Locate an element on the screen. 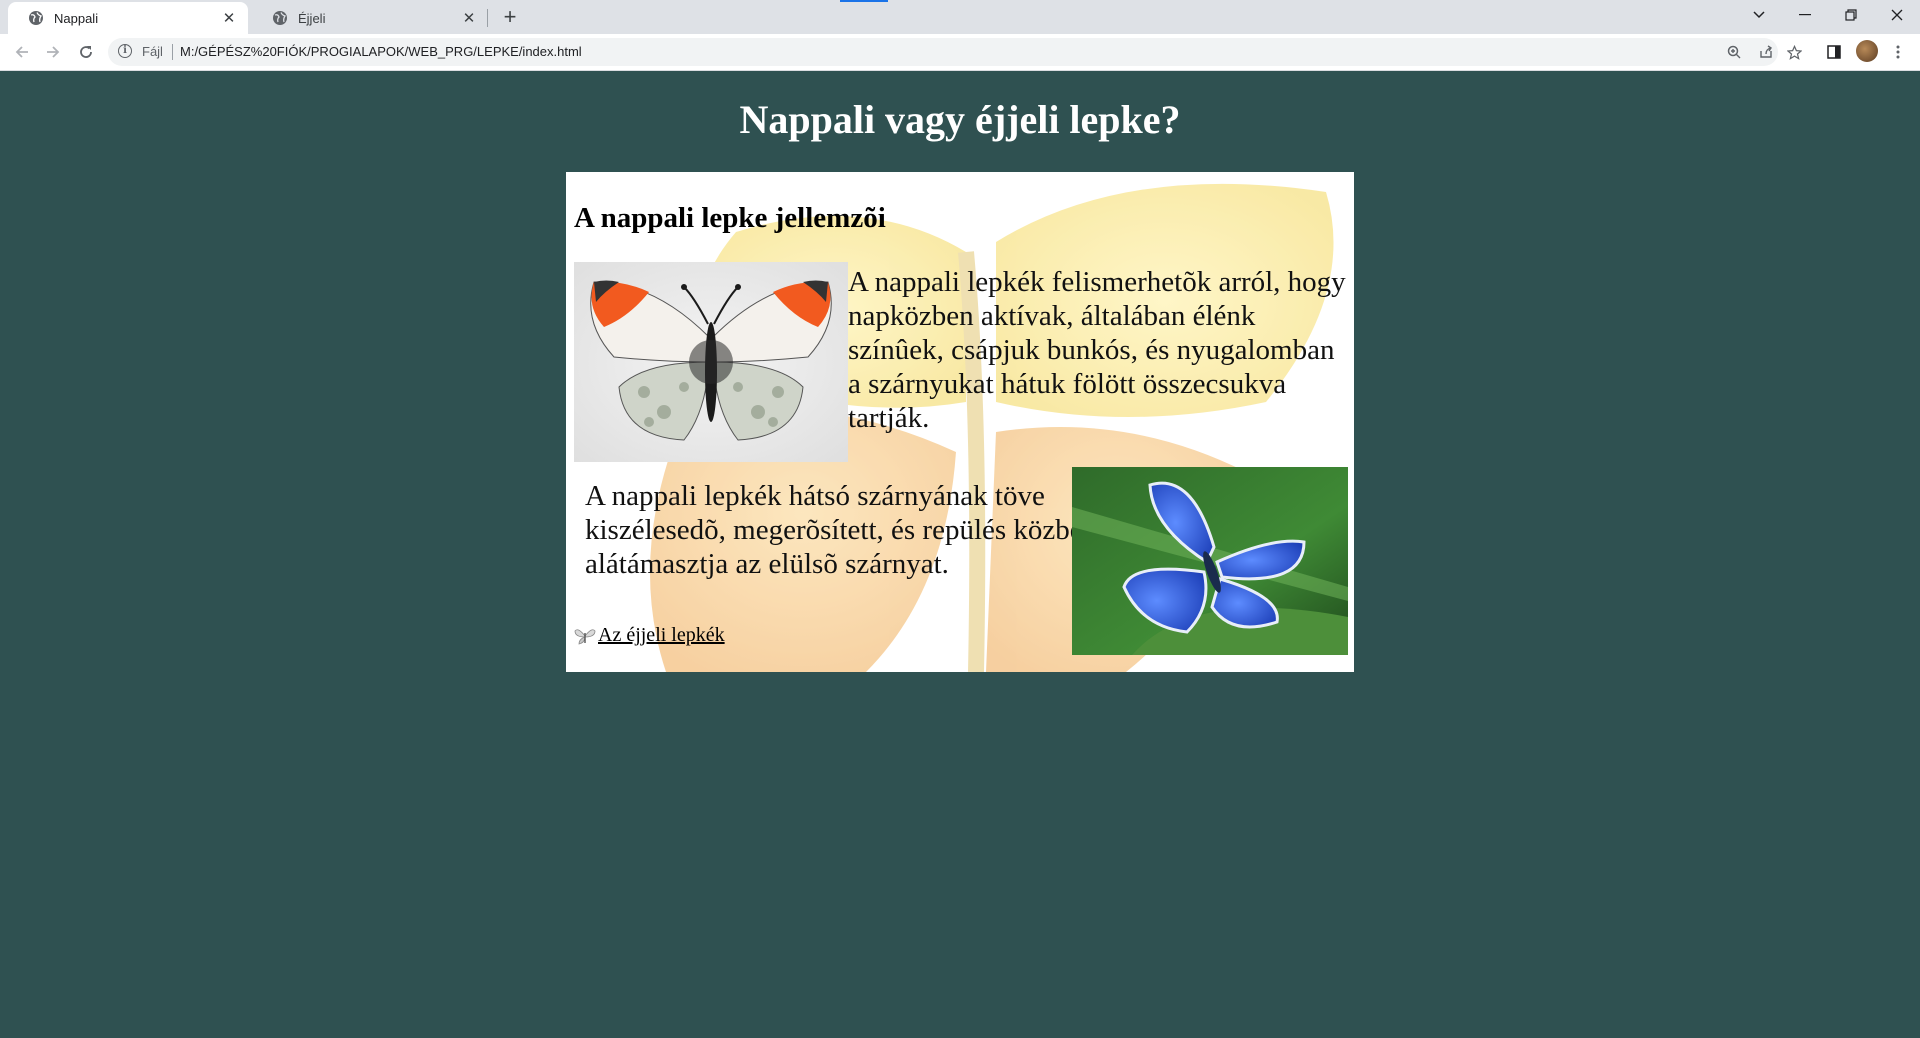 This screenshot has height=1038, width=1920. night-moths-link: Az éjjeli lepkék is located at coordinates (661, 635).